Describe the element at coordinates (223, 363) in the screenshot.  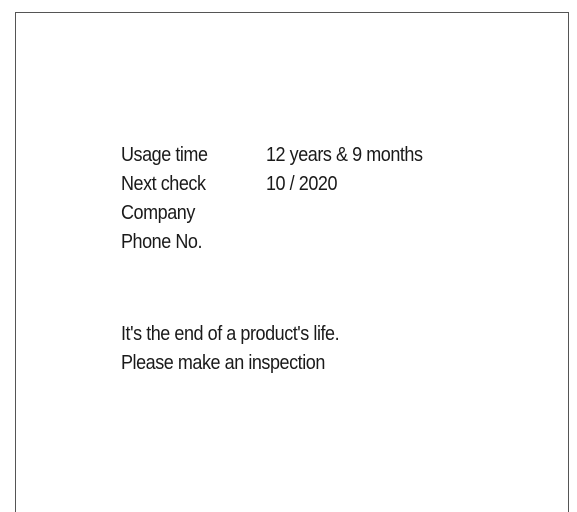
I see `message-line-2: Please make an inspection` at that location.